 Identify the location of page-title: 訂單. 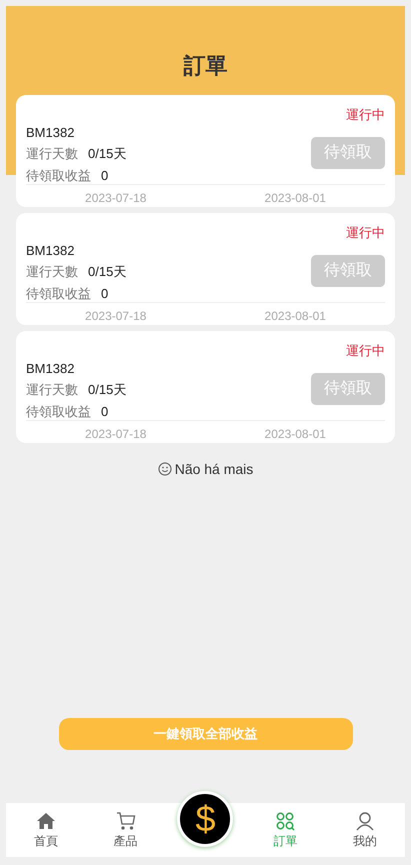
(205, 66).